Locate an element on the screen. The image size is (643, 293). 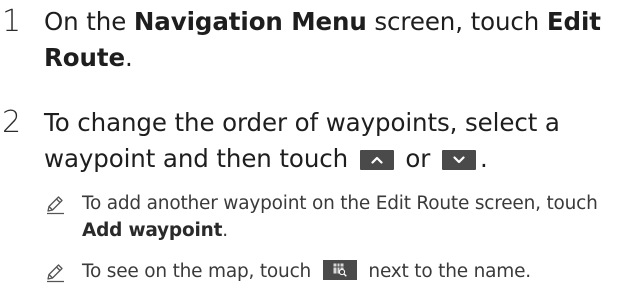
map-preview-icon is located at coordinates (339, 270).